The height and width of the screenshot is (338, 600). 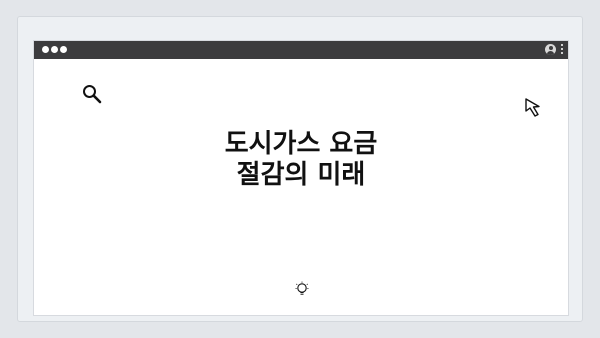 What do you see at coordinates (93, 94) in the screenshot?
I see `search-icon` at bounding box center [93, 94].